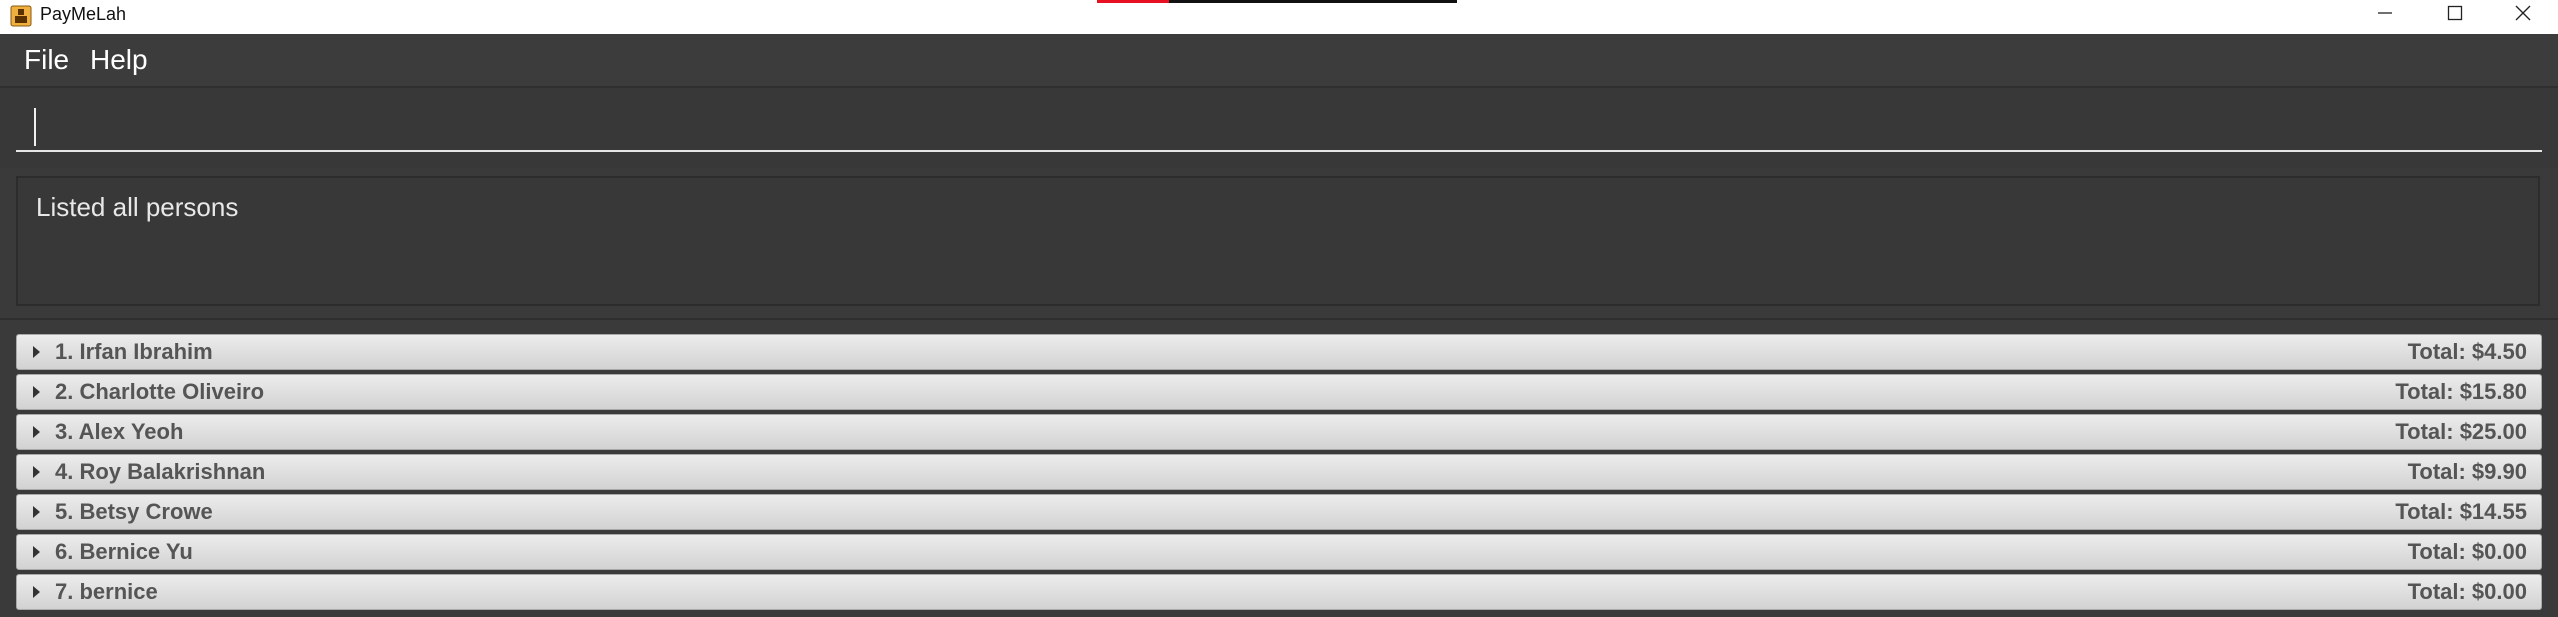  What do you see at coordinates (1279, 552) in the screenshot?
I see `list-item: 6. Bernice Yu Total: $0.00` at bounding box center [1279, 552].